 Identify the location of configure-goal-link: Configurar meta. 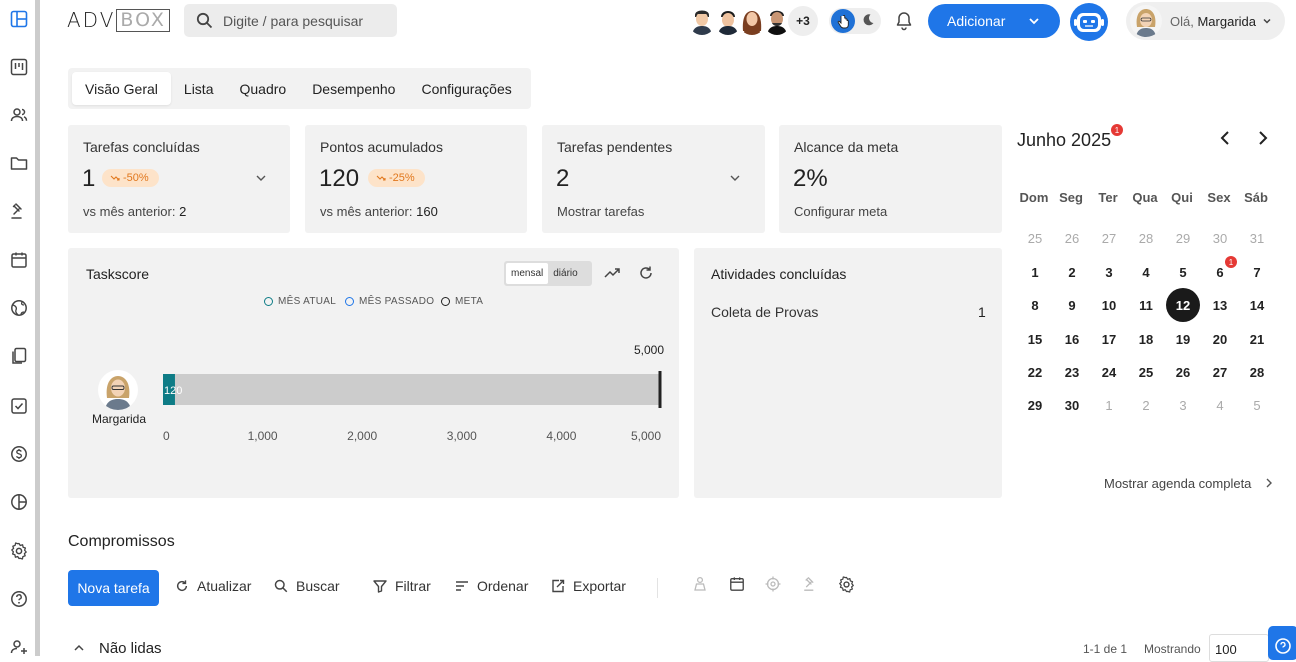
(840, 211).